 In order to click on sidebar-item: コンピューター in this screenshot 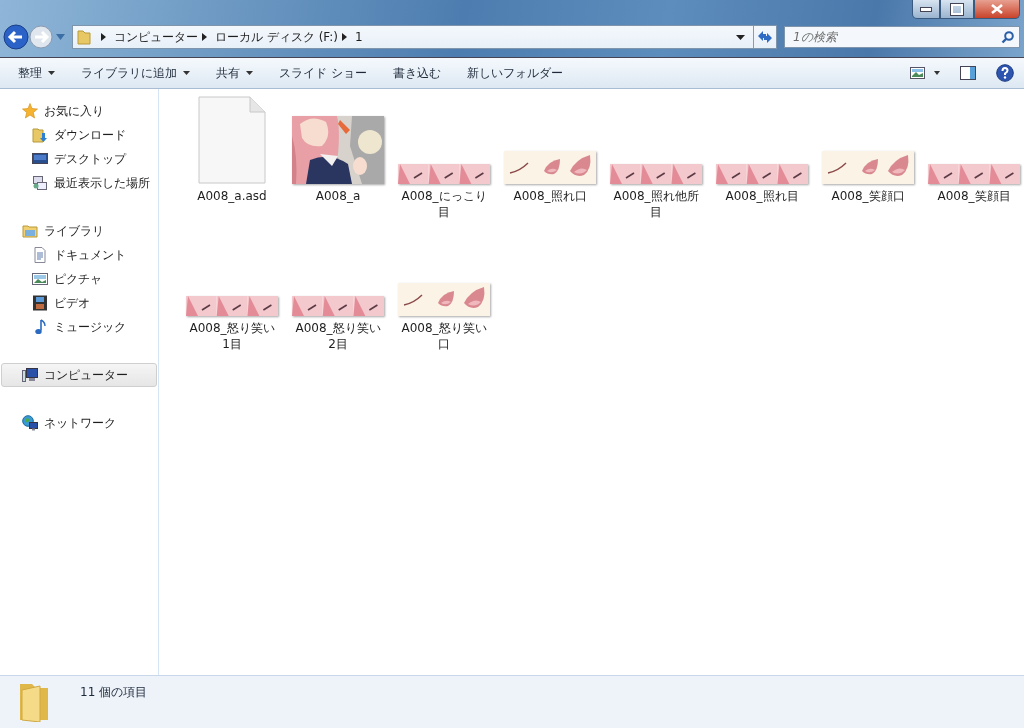, I will do `click(79, 375)`.